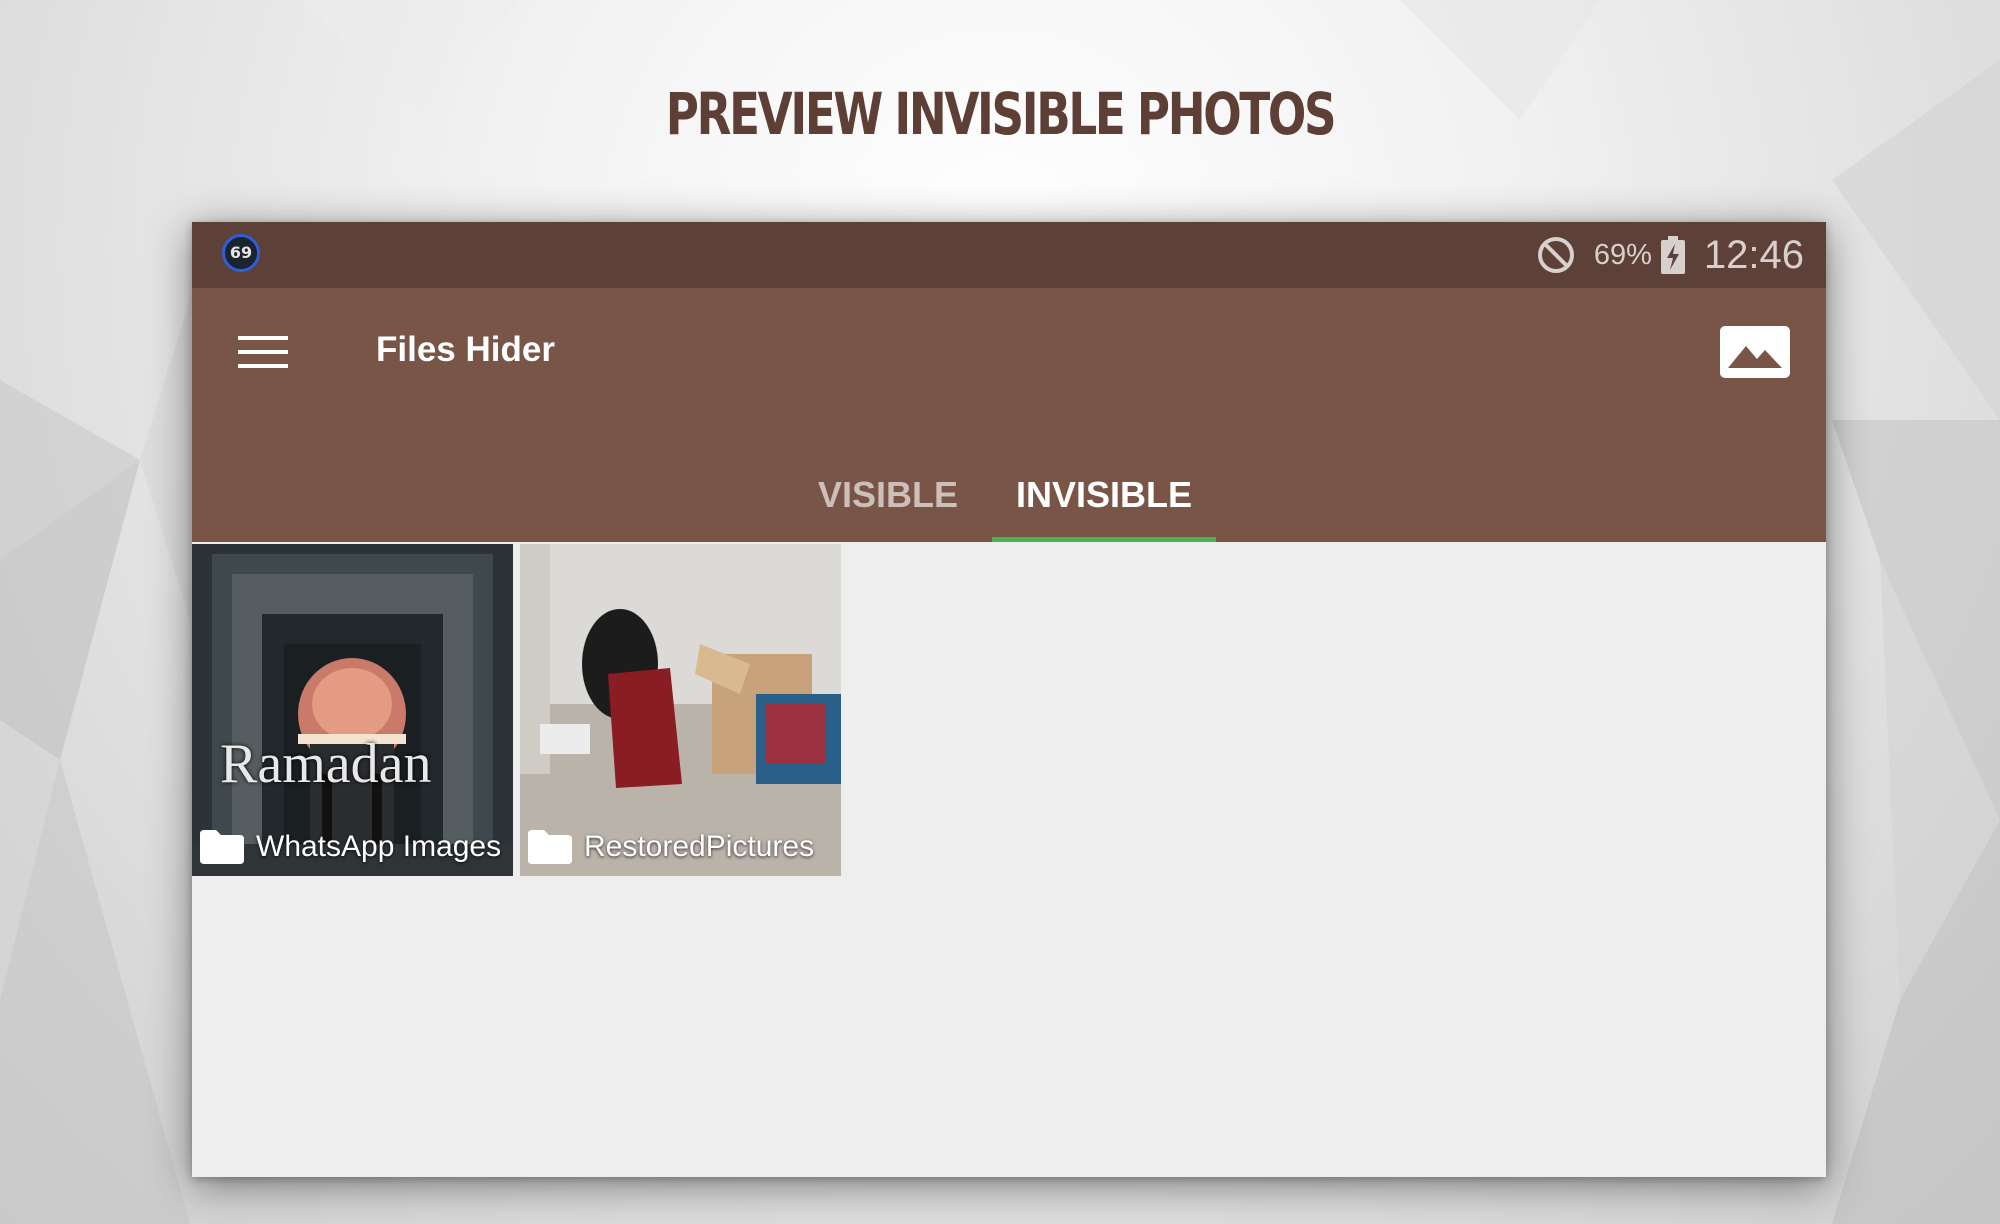 The height and width of the screenshot is (1224, 2000). I want to click on folder-tile-whatsapp-images: Ramadan WhatsApp Images, so click(352, 710).